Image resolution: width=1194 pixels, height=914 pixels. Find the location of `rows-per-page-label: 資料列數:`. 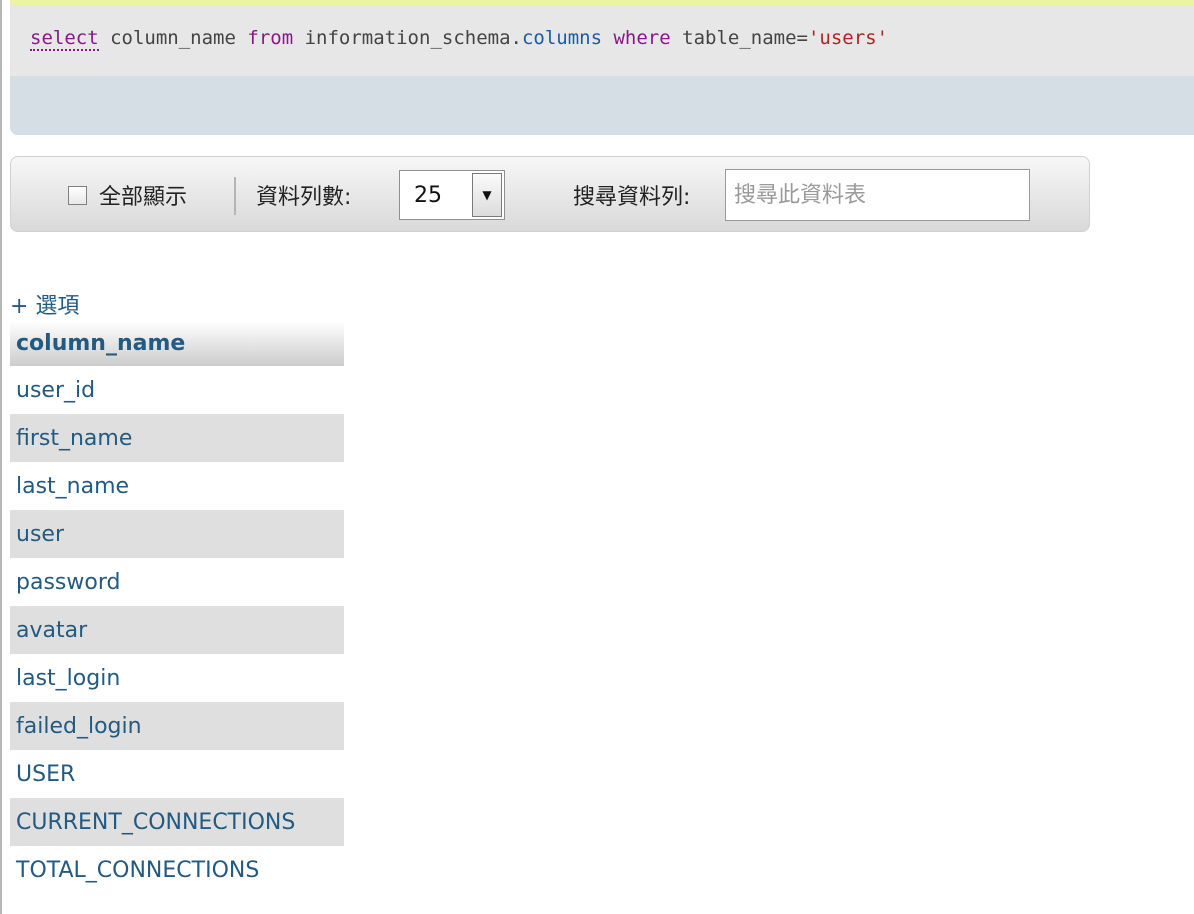

rows-per-page-label: 資料列數: is located at coordinates (304, 197).